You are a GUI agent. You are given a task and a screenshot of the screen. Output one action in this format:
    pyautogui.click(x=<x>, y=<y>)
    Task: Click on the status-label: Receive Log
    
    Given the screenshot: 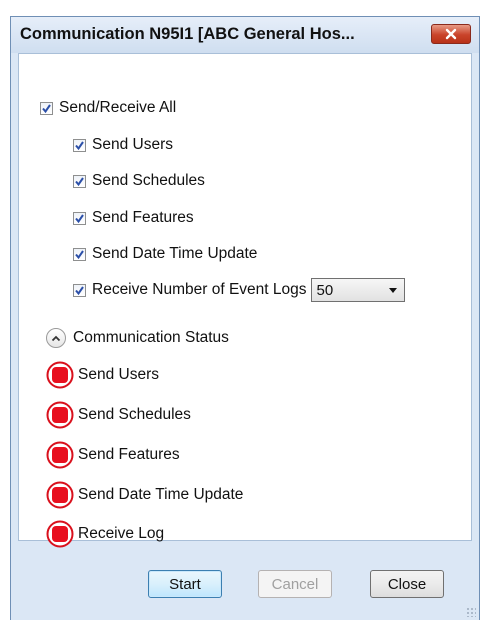 What is the action you would take?
    pyautogui.click(x=121, y=533)
    